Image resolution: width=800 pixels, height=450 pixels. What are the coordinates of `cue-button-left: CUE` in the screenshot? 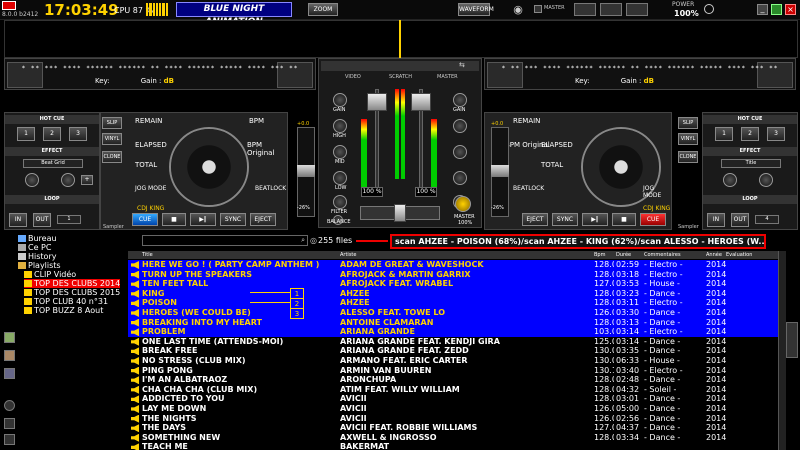 It's located at (145, 219).